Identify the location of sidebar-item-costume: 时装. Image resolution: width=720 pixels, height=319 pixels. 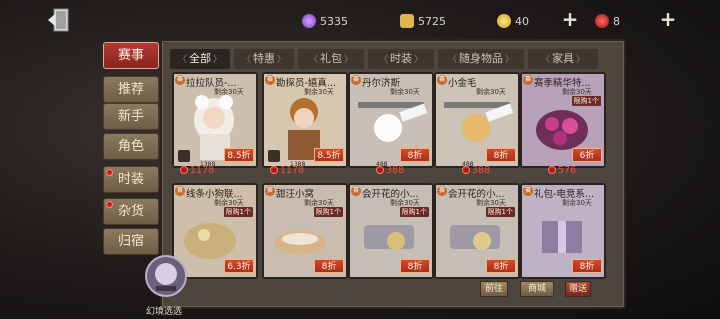
(131, 179).